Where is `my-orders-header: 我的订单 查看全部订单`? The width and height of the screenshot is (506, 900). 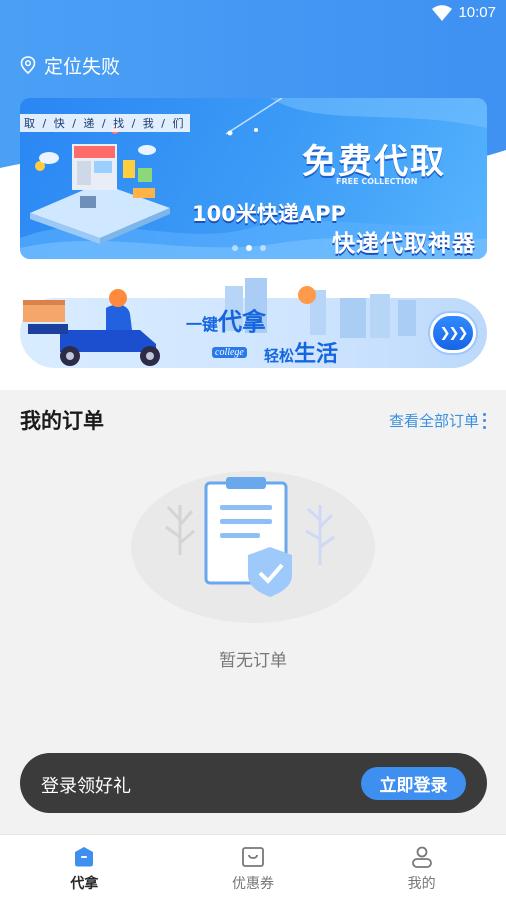 my-orders-header: 我的订单 查看全部订单 is located at coordinates (253, 421).